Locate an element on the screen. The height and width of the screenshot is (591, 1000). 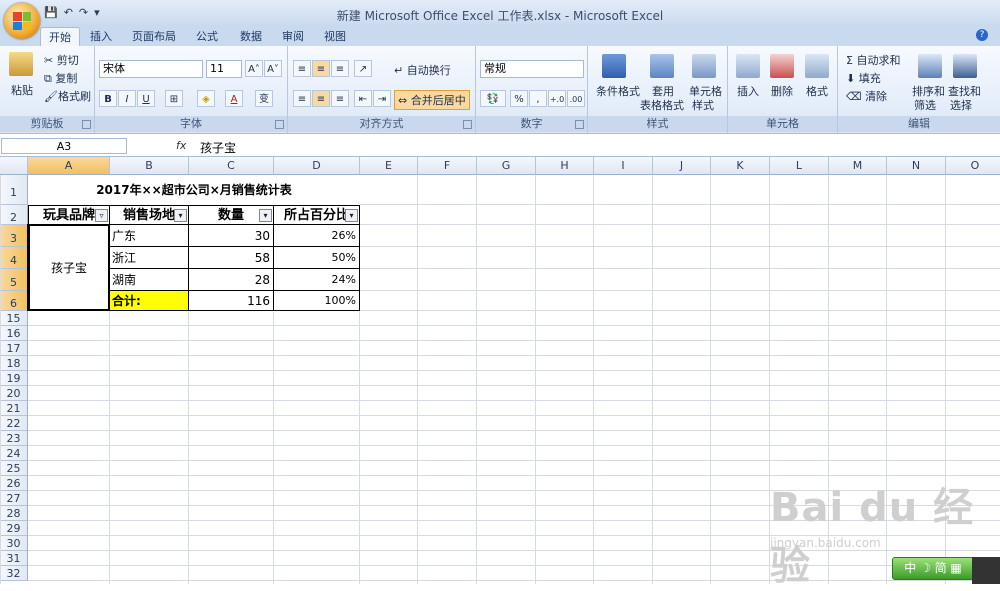
pct-cell: 26% is located at coordinates (317, 236).